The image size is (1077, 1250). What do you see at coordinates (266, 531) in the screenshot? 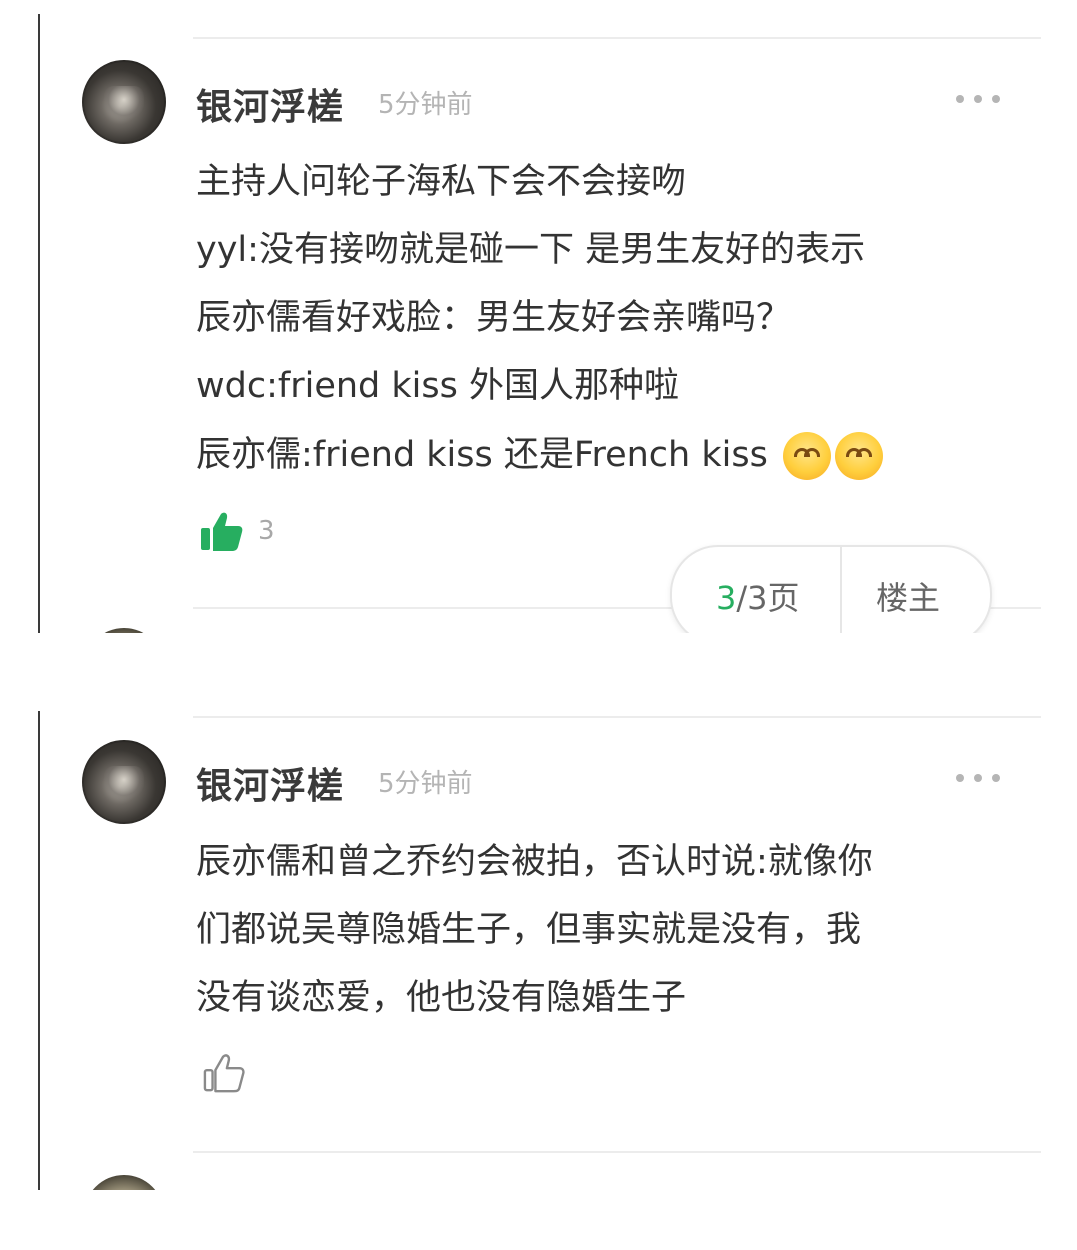
I see `like-count: 3` at bounding box center [266, 531].